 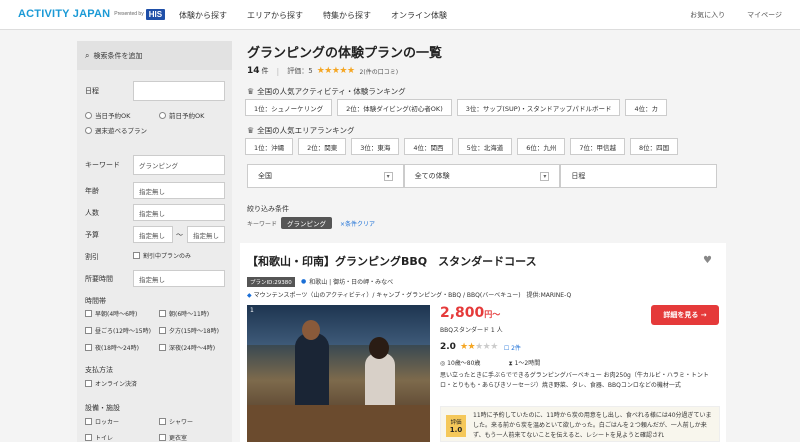 I want to click on keyword-input: グランピング, so click(x=179, y=165).